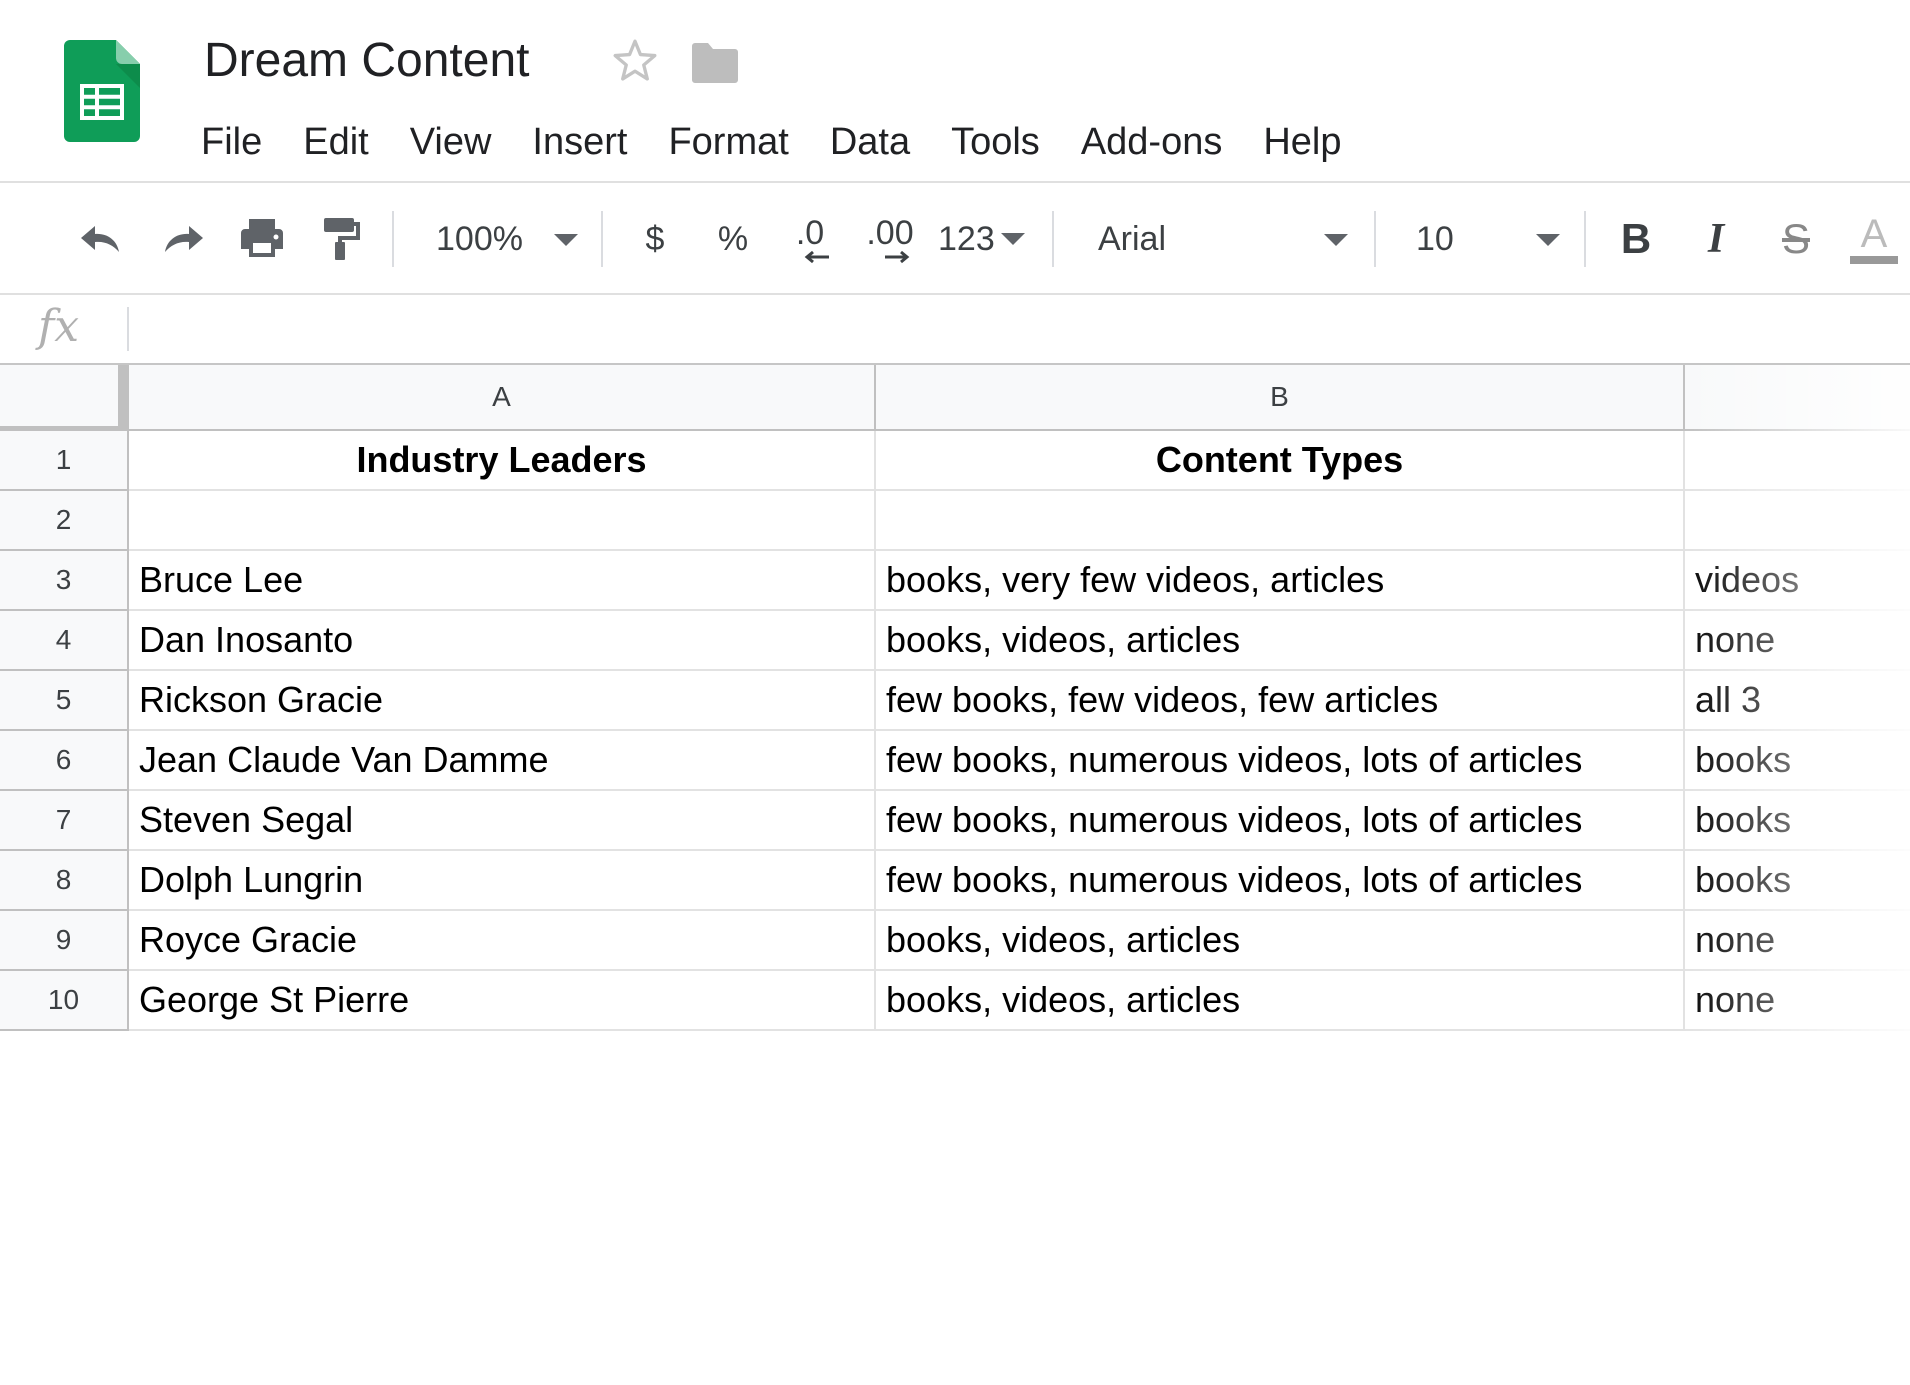 The image size is (1910, 1385). I want to click on menu-help: Help, so click(1302, 142).